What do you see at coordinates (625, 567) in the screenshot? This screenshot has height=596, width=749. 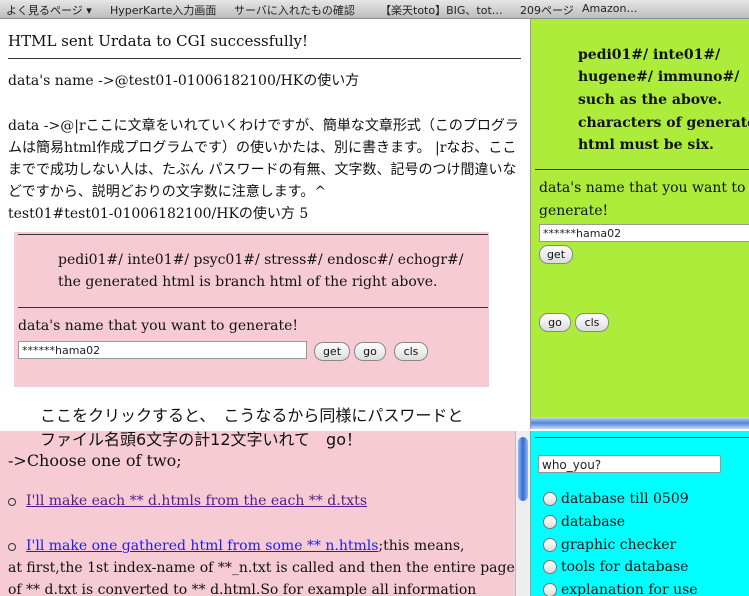 I see `option-label-4: tools for database` at bounding box center [625, 567].